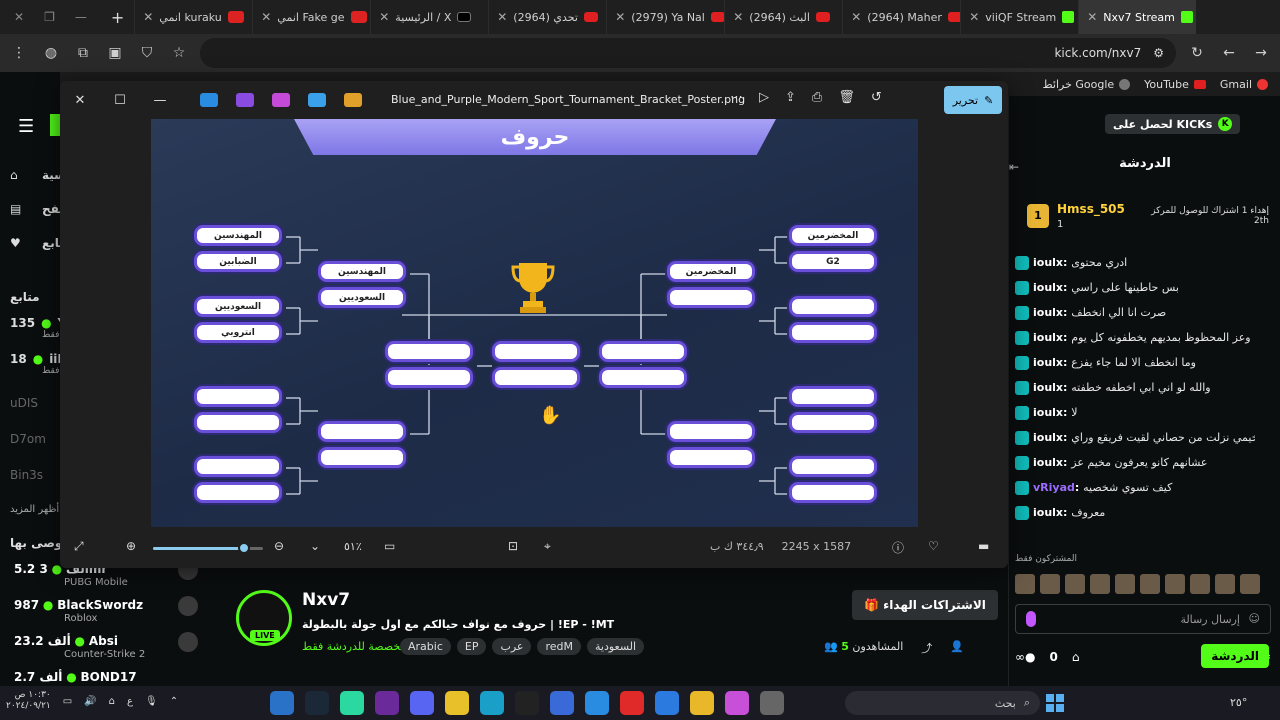 The height and width of the screenshot is (720, 1280). What do you see at coordinates (38, 175) in the screenshot?
I see `sidebar-item-home: ⌂ سية` at bounding box center [38, 175].